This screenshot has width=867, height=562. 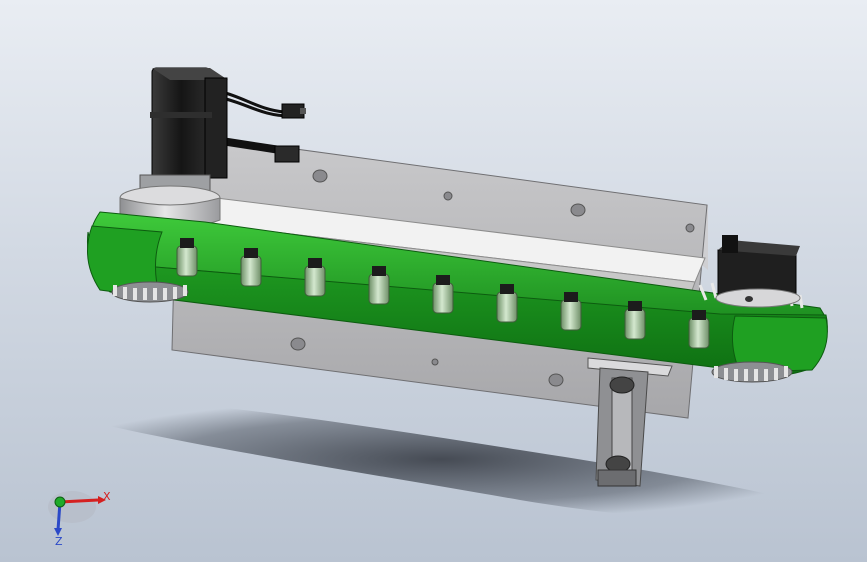 What do you see at coordinates (150, 292) in the screenshot?
I see `left-sprocket` at bounding box center [150, 292].